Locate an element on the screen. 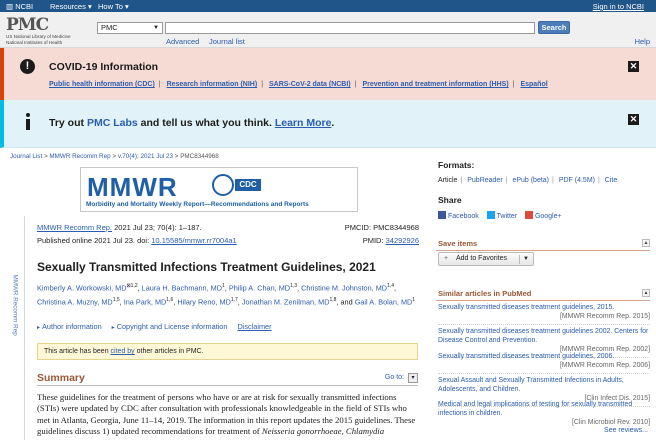  pmid-link: 34292926 is located at coordinates (402, 240).